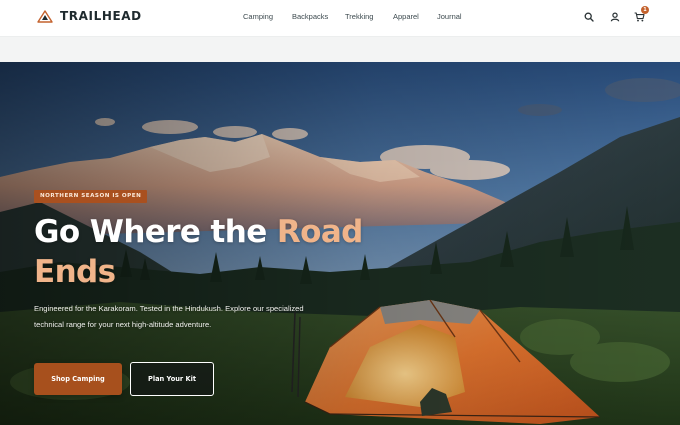 The width and height of the screenshot is (680, 425). Describe the element at coordinates (258, 17) in the screenshot. I see `nav-item-camping: Camping` at that location.